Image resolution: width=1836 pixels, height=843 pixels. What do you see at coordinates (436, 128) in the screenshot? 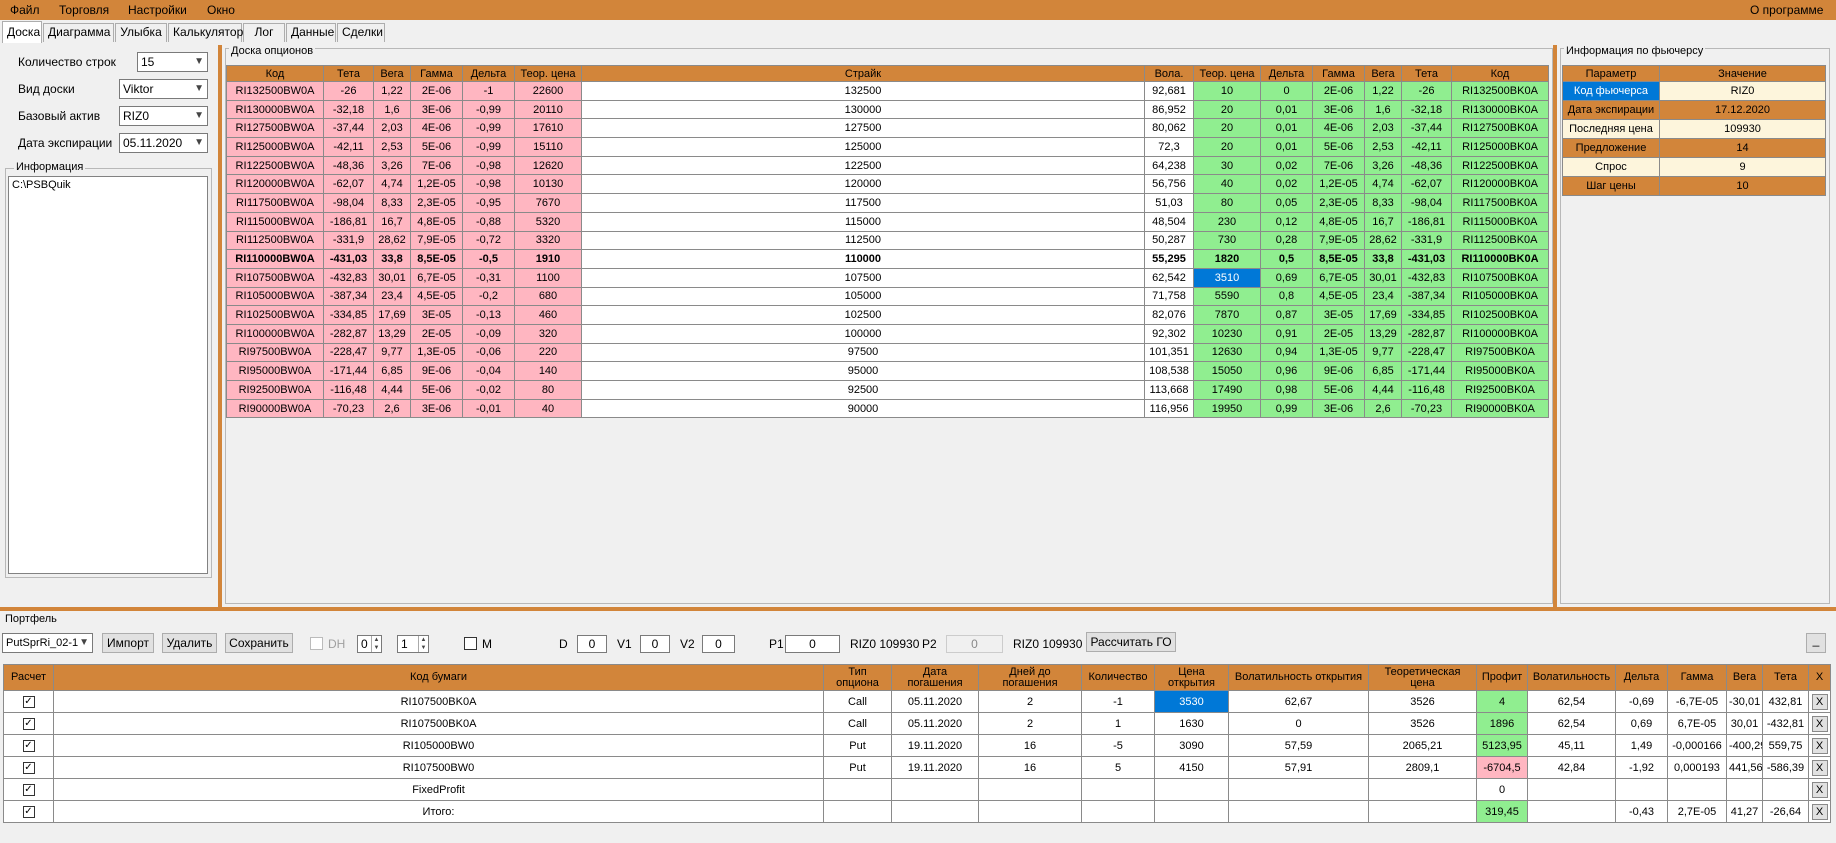
I see `board-cell: 4E-06` at bounding box center [436, 128].